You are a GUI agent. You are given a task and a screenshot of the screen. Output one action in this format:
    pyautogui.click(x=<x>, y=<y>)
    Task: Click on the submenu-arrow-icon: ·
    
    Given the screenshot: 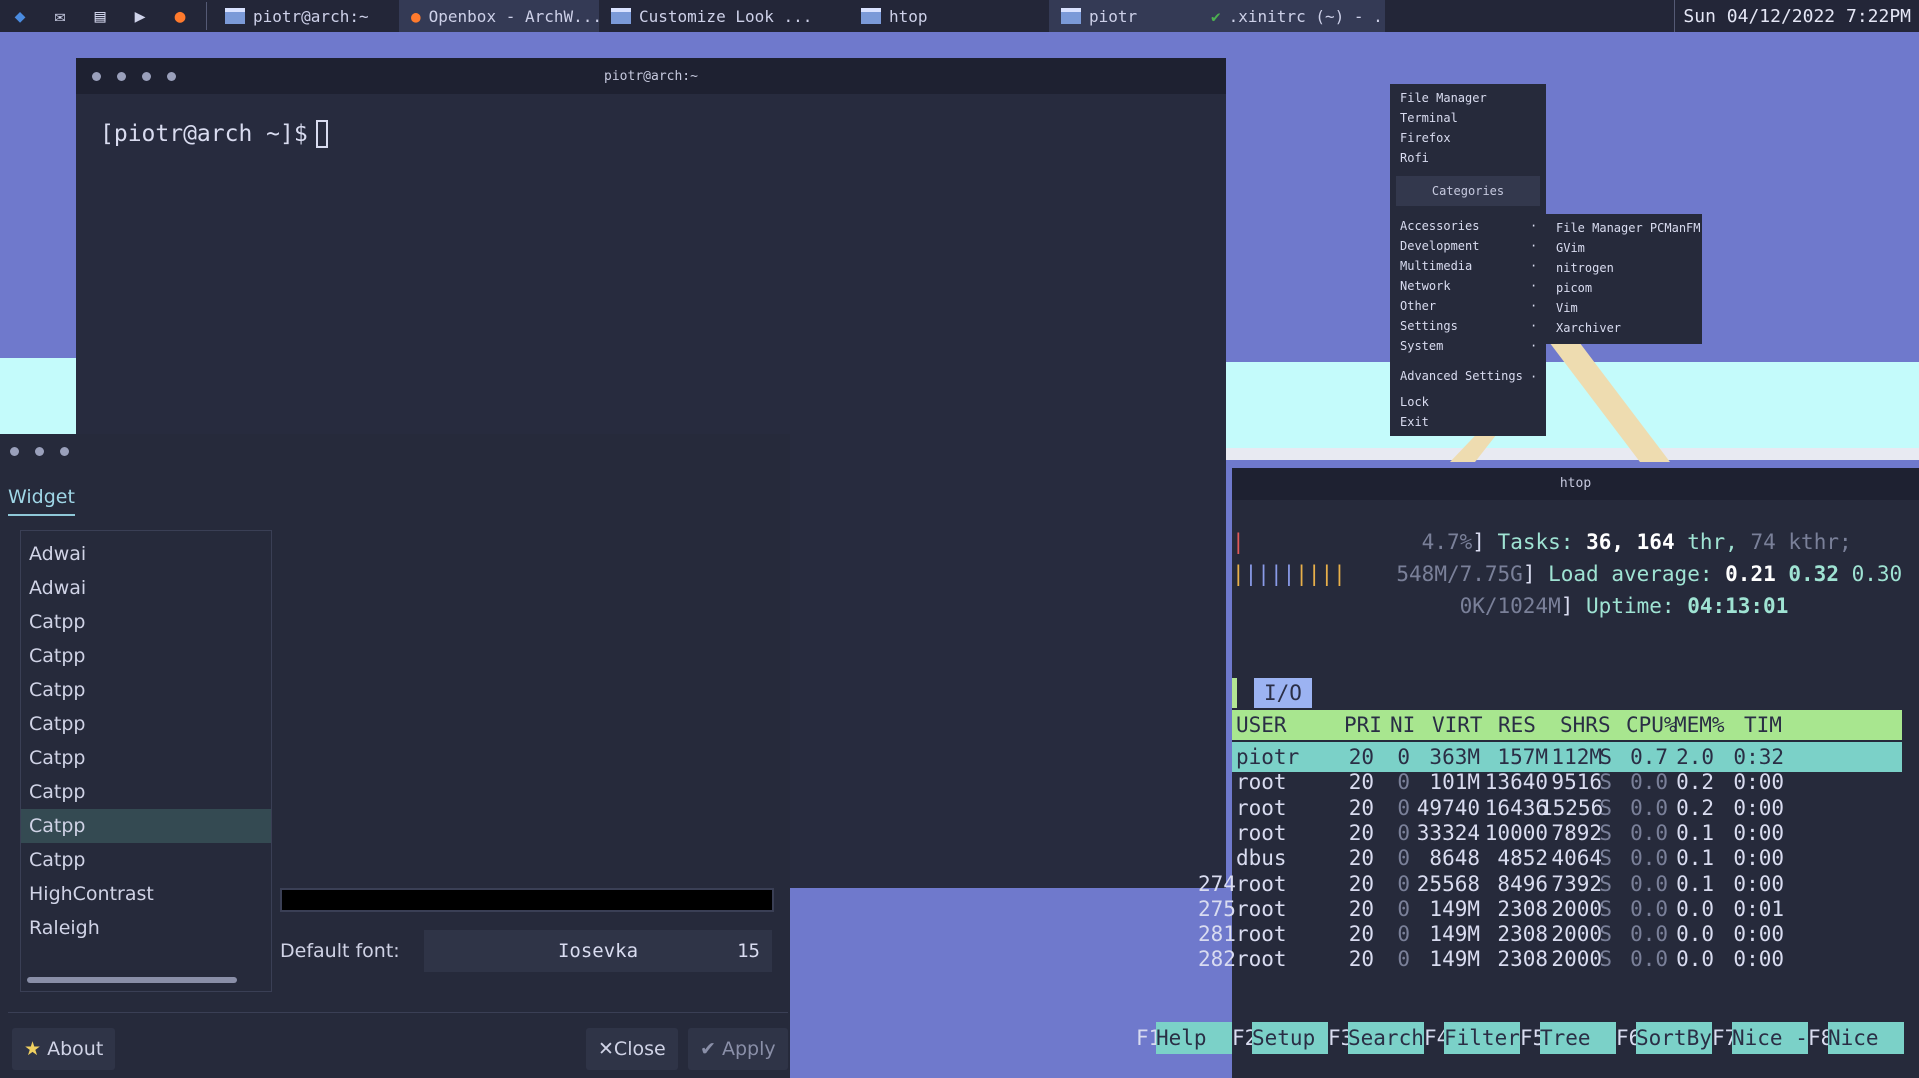 What is the action you would take?
    pyautogui.click(x=1534, y=326)
    